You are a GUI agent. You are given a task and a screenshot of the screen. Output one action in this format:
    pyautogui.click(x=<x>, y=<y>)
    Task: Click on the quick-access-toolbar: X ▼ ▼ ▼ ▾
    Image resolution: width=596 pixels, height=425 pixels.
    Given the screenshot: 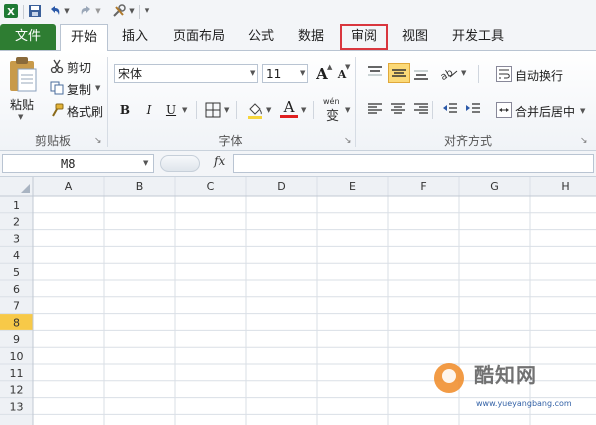 What is the action you would take?
    pyautogui.click(x=298, y=12)
    